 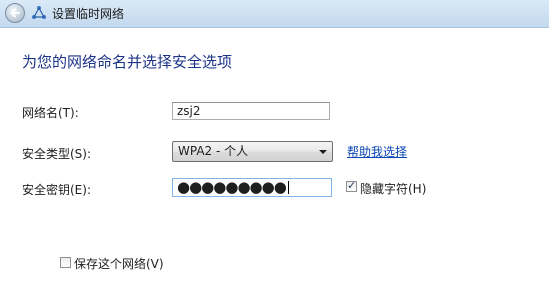 I want to click on security-key-label: 安全密钥(E):, so click(x=56, y=190).